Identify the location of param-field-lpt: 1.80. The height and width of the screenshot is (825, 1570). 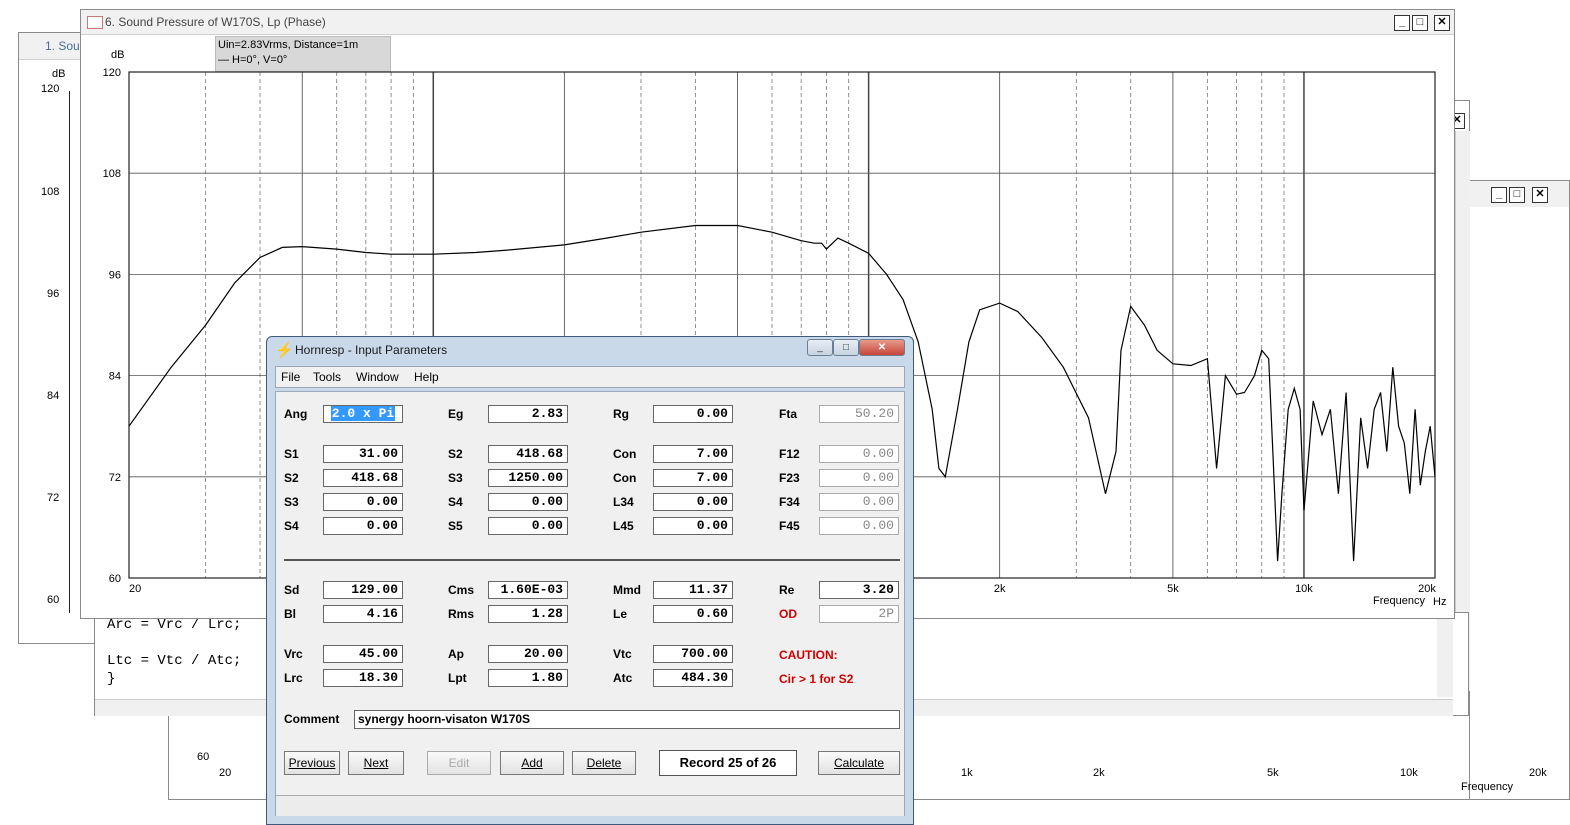
(528, 678).